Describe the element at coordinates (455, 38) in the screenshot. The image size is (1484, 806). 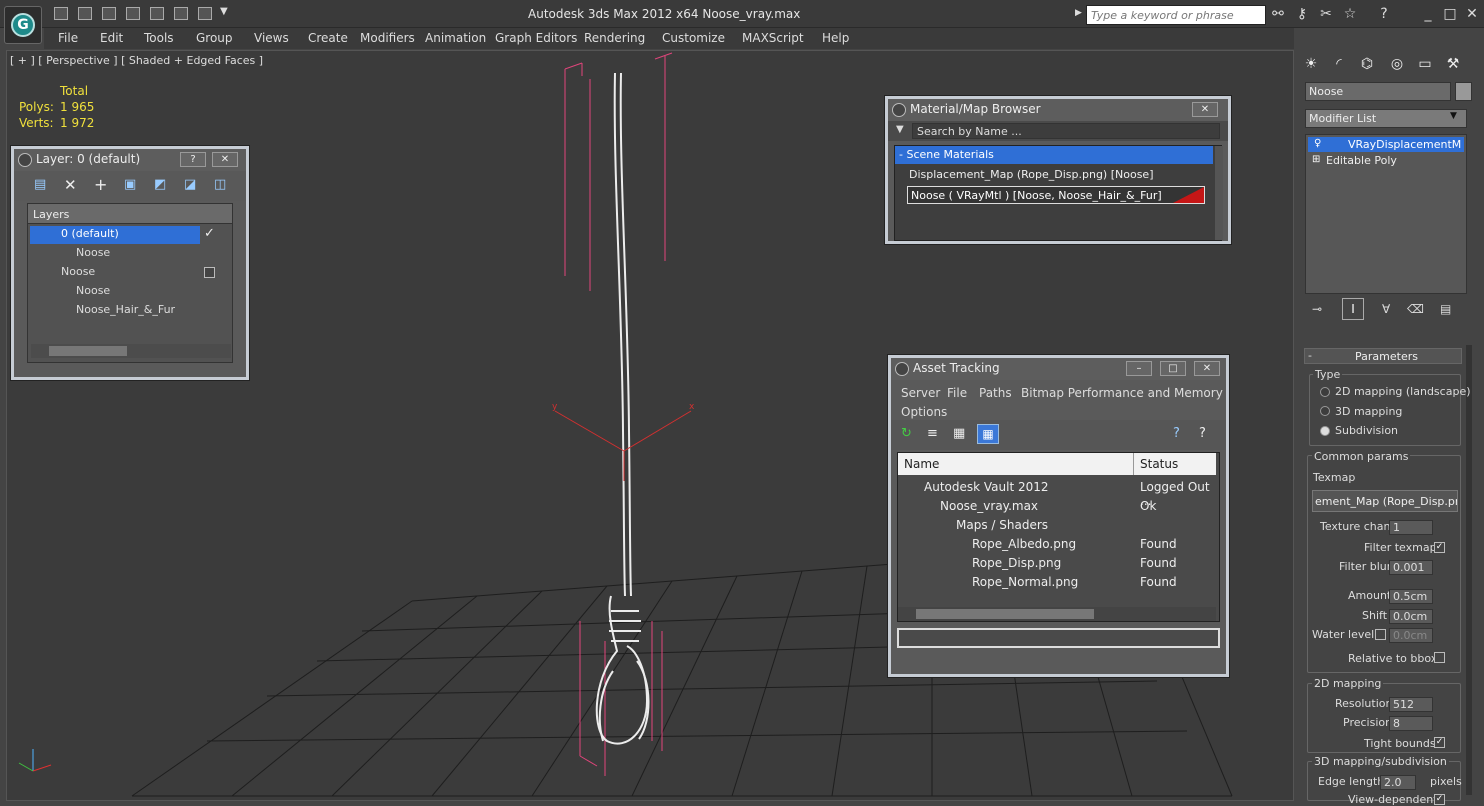
I see `menu-animation: Animation` at that location.